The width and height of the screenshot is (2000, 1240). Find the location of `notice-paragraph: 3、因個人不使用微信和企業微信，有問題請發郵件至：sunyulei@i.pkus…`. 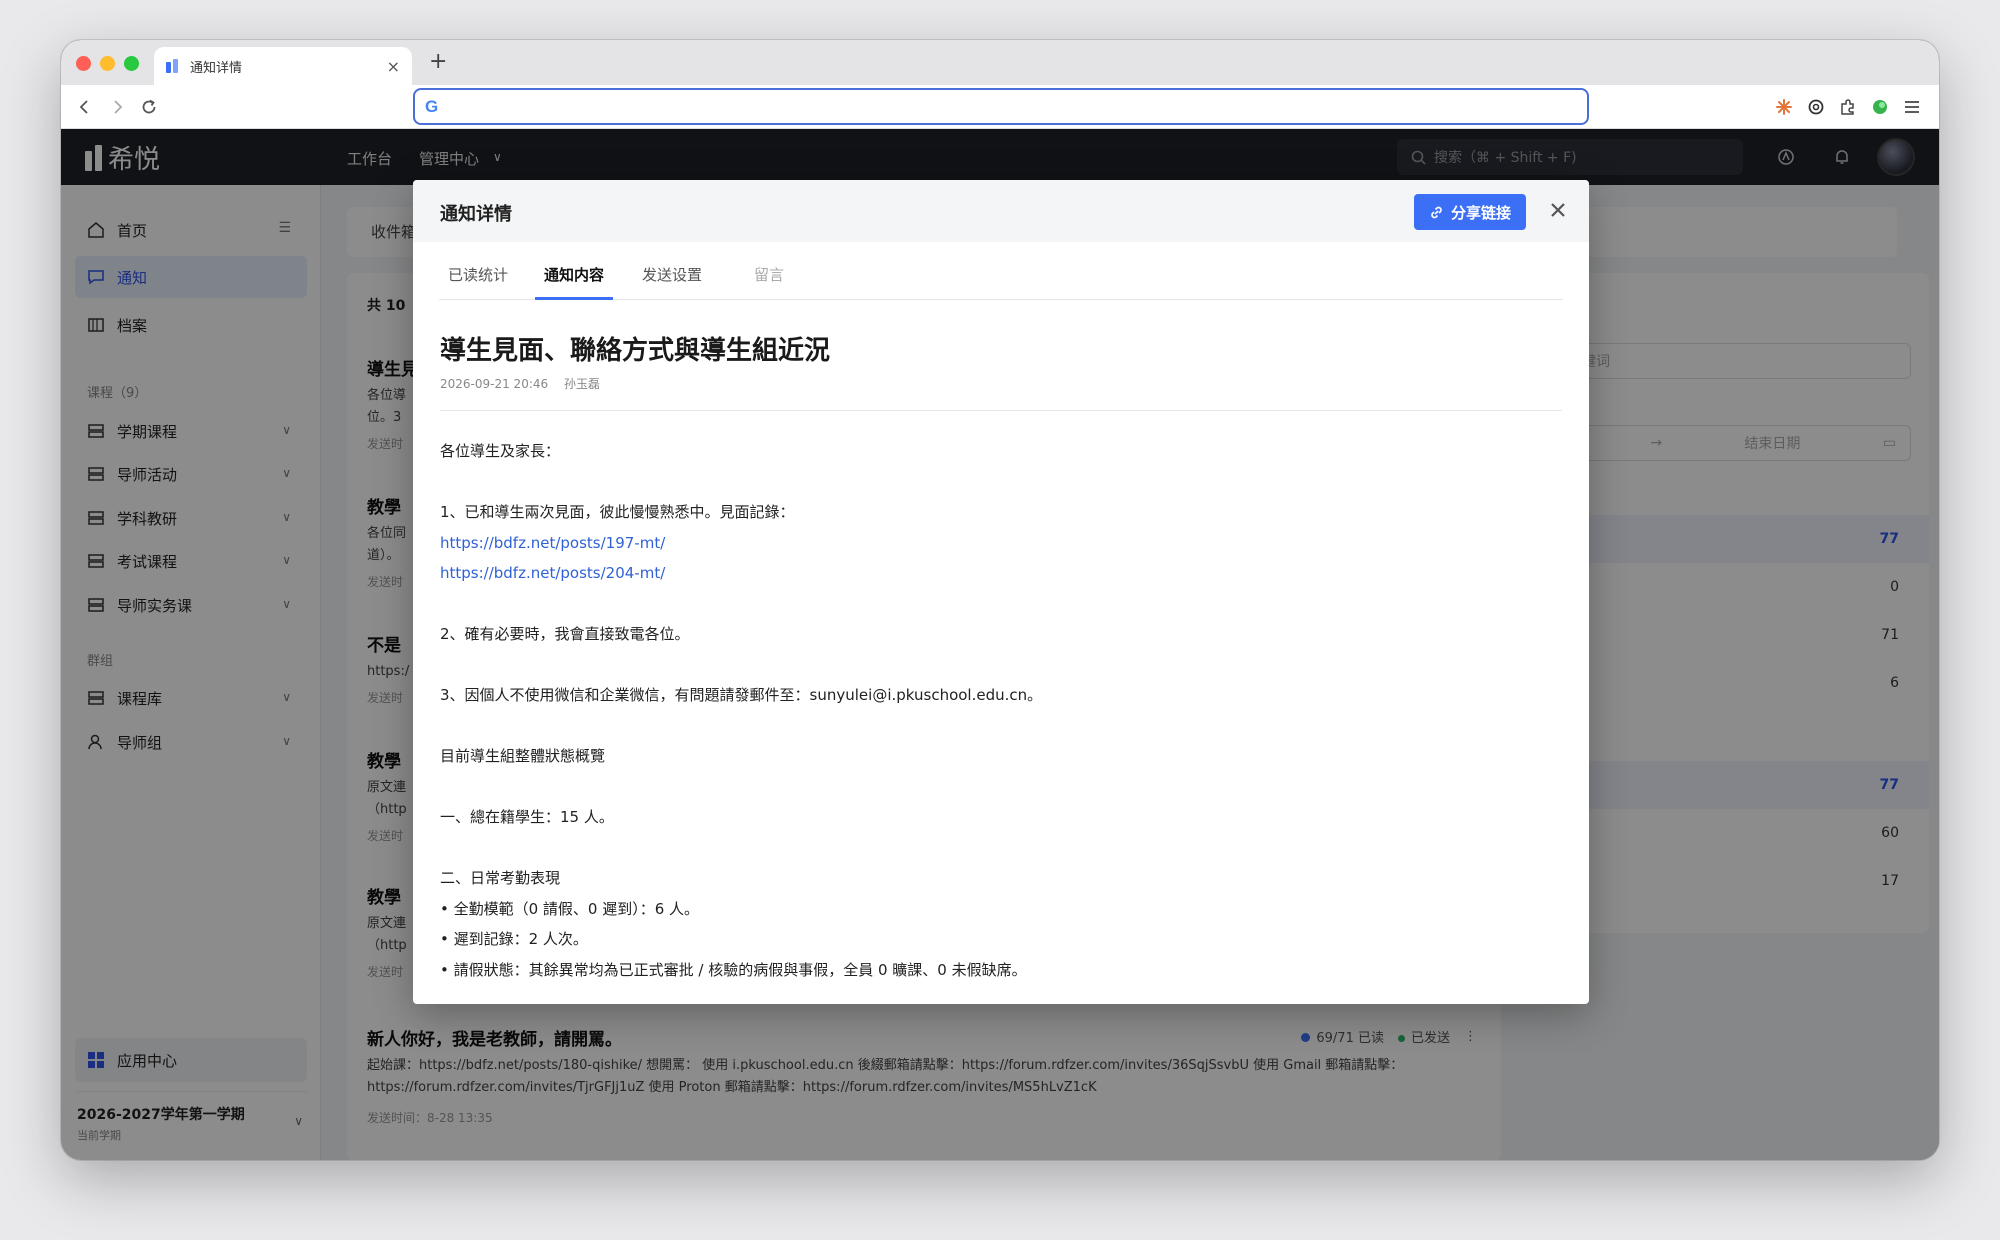

notice-paragraph: 3、因個人不使用微信和企業微信，有問題請發郵件至：sunyulei@i.pkus… is located at coordinates (741, 695).